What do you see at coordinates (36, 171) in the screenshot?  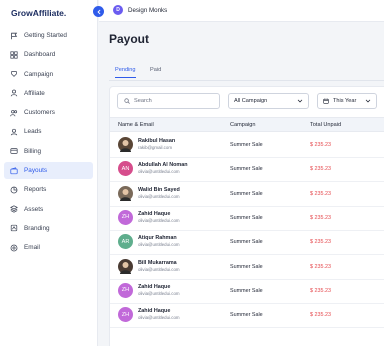 I see `sidebar-item-label: Payouts` at bounding box center [36, 171].